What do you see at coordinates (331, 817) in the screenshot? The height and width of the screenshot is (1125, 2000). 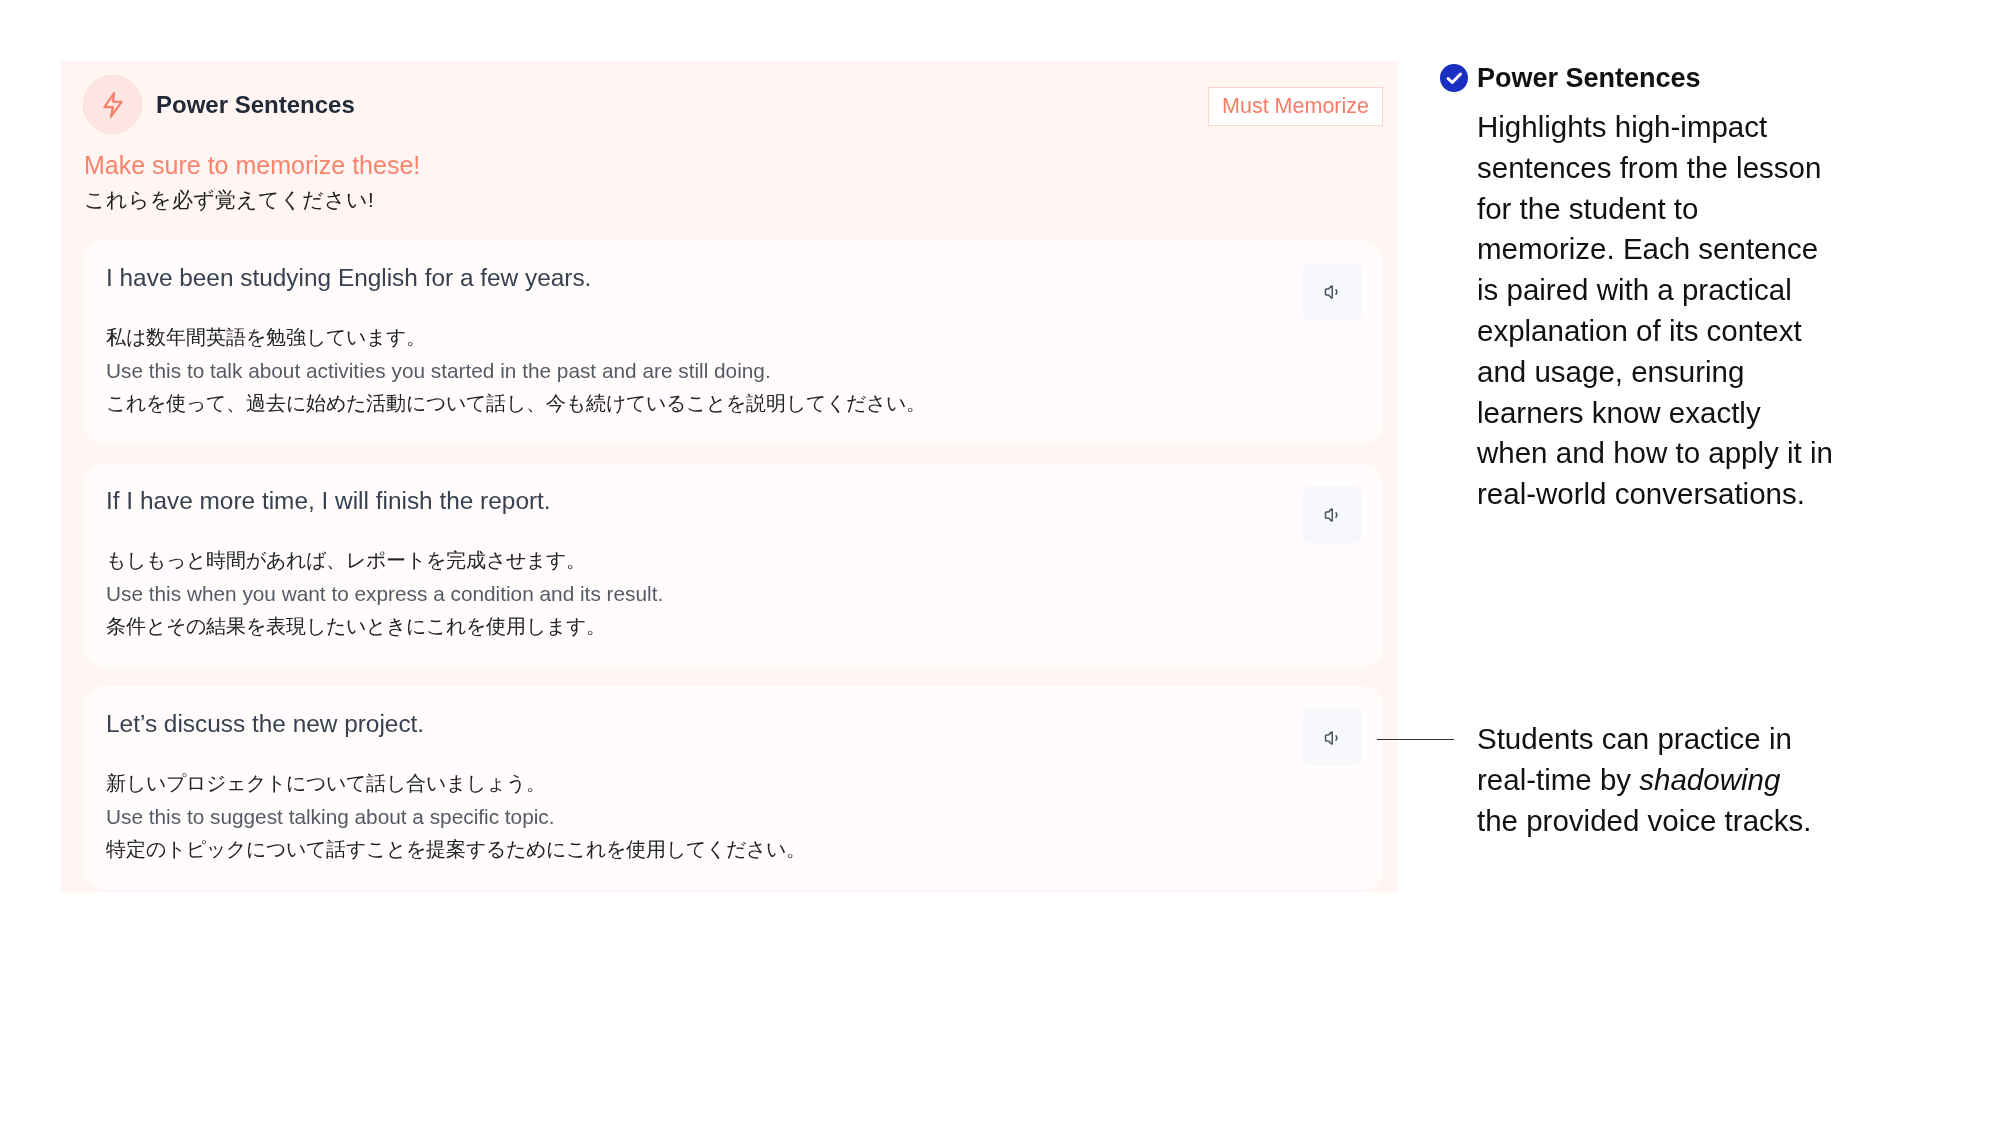 I see `usage-note: Use this to suggest talking about a specific topic.` at bounding box center [331, 817].